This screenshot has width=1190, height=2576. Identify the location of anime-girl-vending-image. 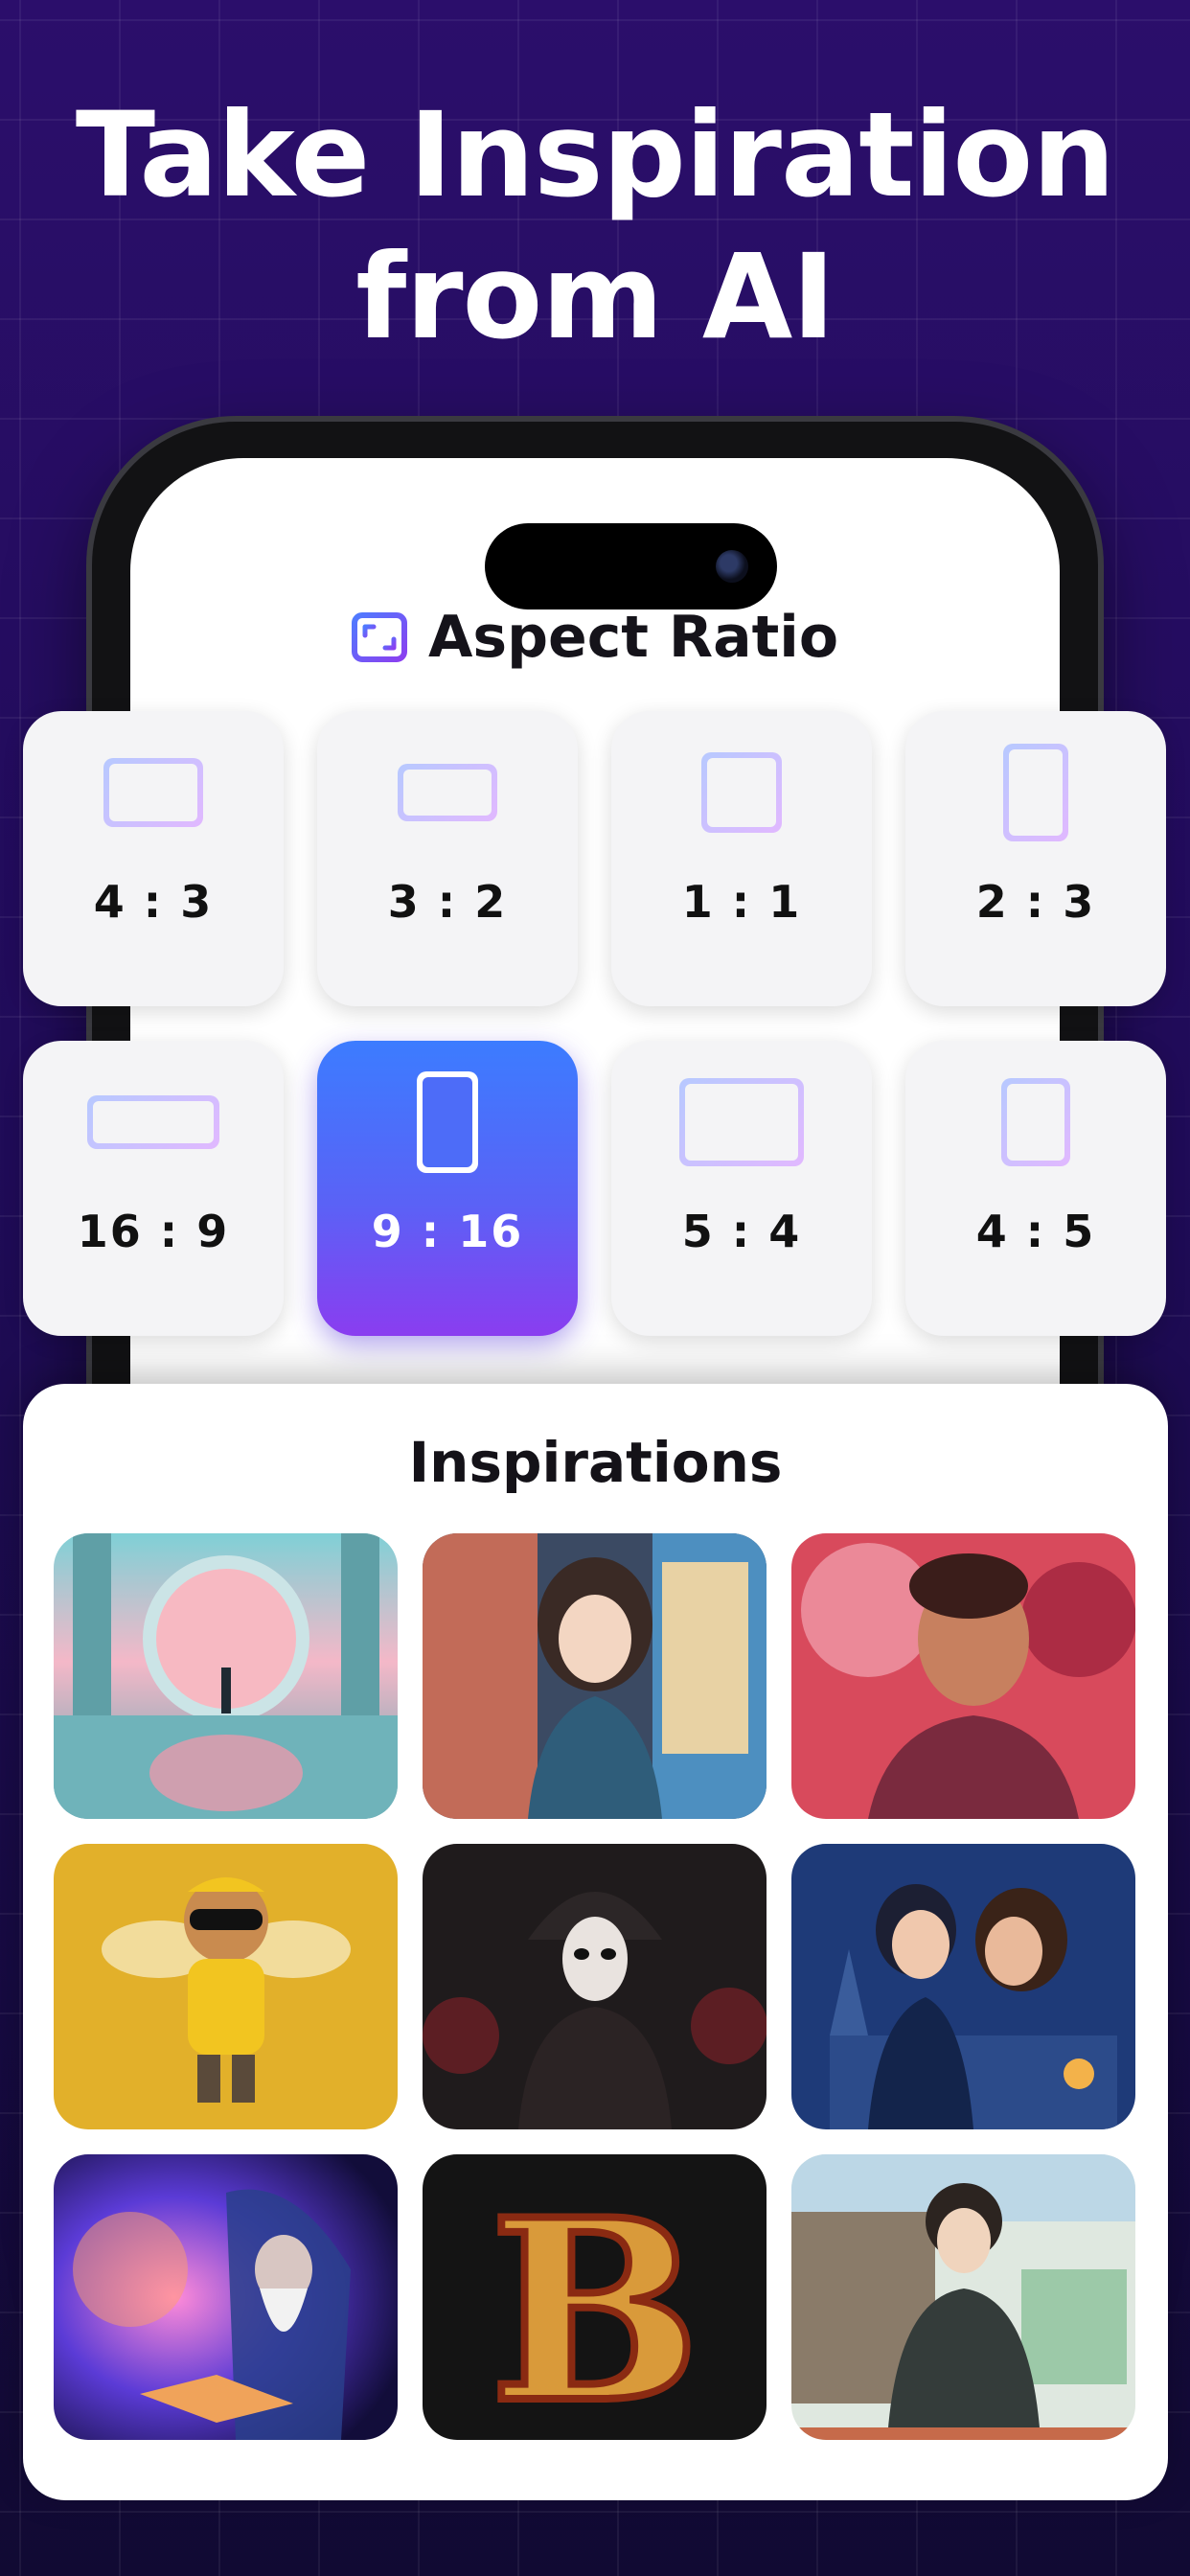
(595, 1676).